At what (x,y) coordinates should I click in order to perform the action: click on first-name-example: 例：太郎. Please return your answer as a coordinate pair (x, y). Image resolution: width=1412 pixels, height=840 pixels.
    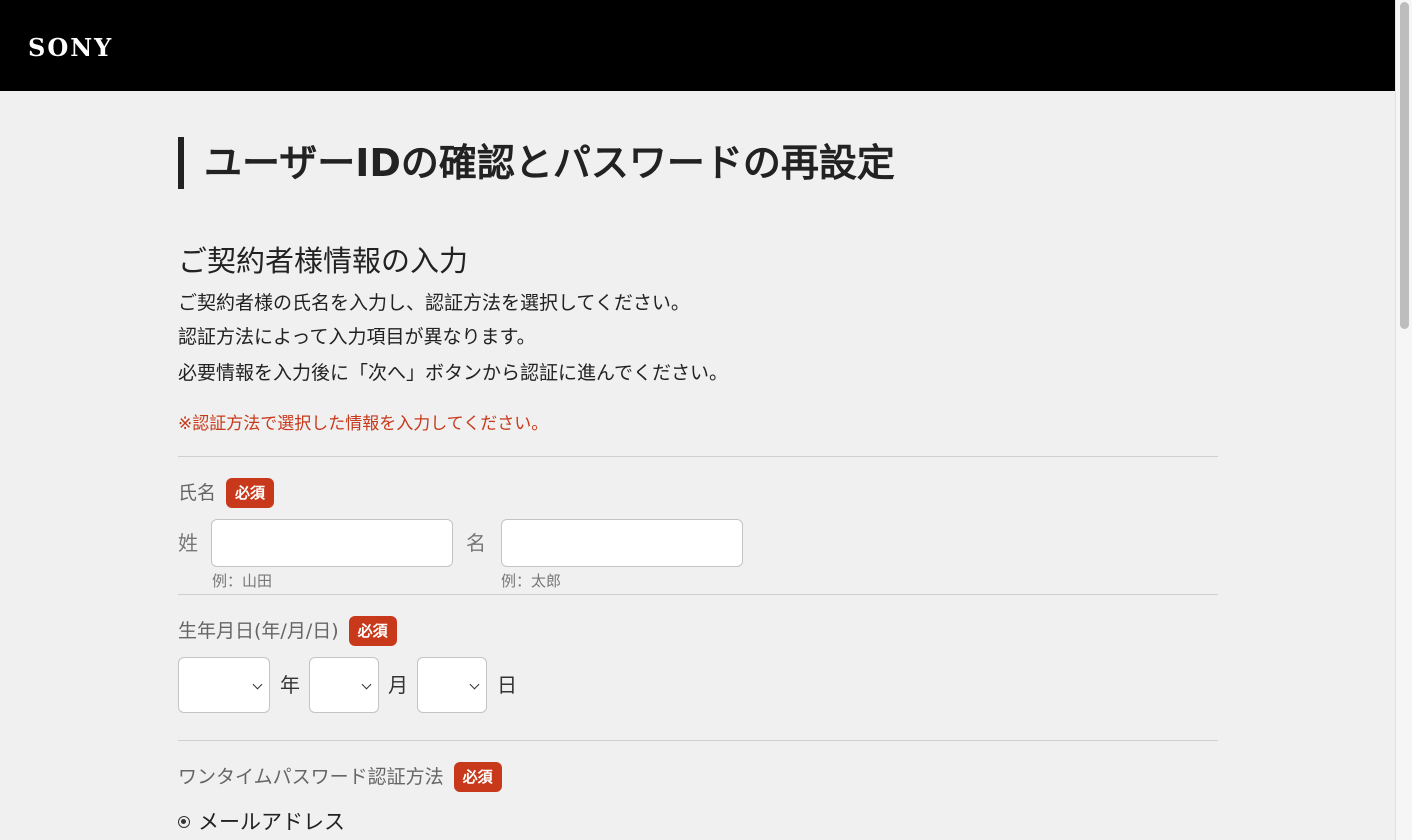
    Looking at the image, I should click on (531, 581).